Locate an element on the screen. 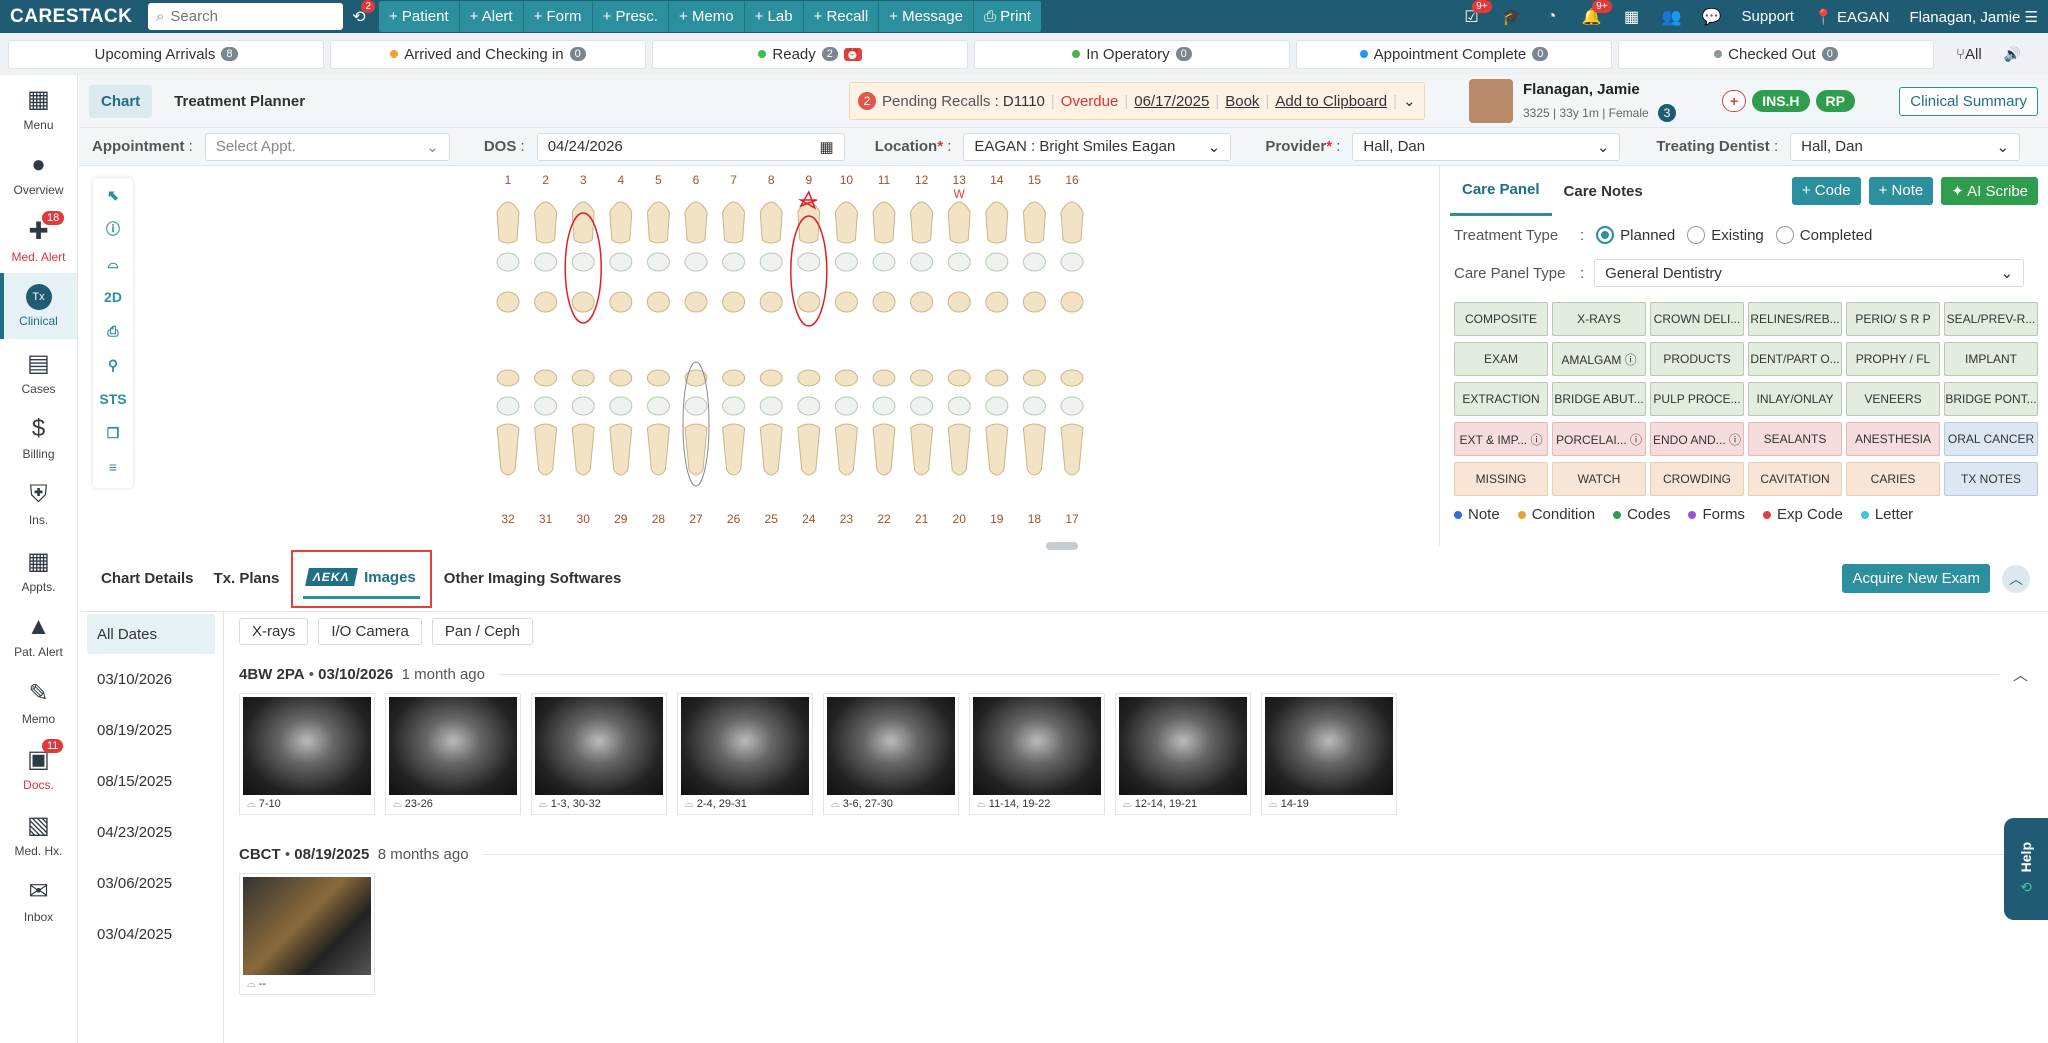 The image size is (2048, 1043). tab-treatment-planner: Treatment Planner is located at coordinates (239, 101).